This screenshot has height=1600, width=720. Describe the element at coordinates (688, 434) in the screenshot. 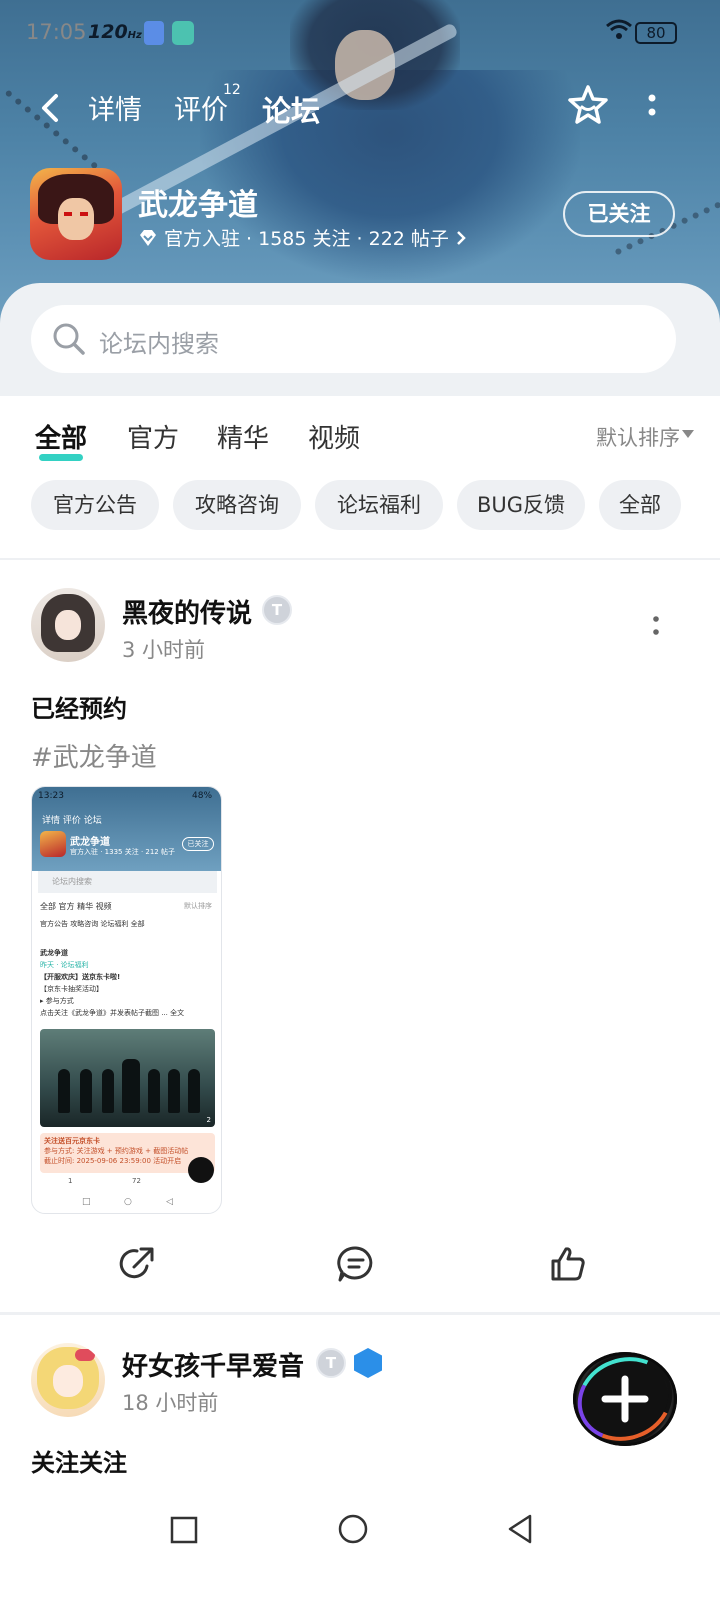

I see `dropdown-arrow-icon` at that location.